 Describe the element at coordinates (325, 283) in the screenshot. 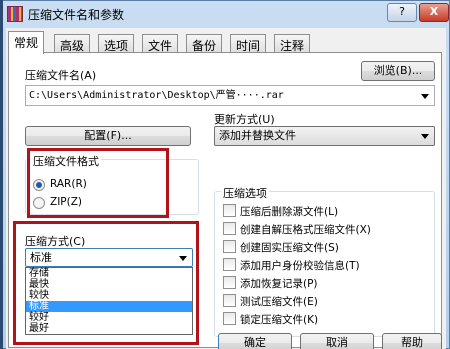

I see `option-recovery-record: 添加恢复记录(P)` at that location.